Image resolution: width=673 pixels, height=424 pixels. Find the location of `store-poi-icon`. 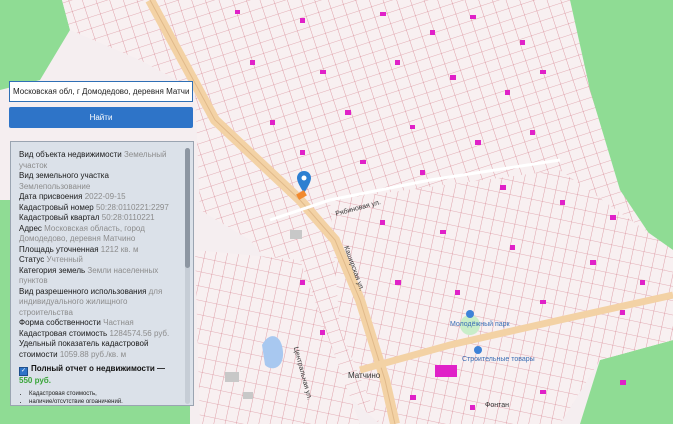

store-poi-icon is located at coordinates (478, 350).